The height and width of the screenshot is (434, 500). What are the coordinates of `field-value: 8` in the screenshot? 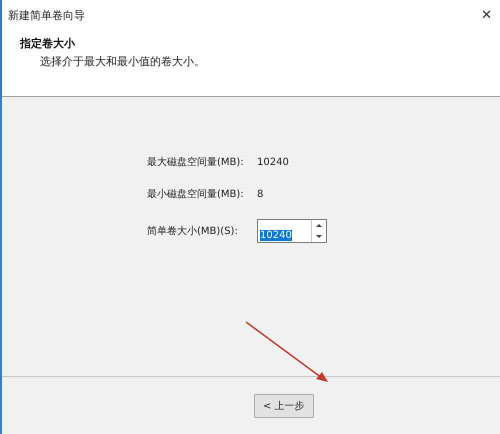 It's located at (260, 194).